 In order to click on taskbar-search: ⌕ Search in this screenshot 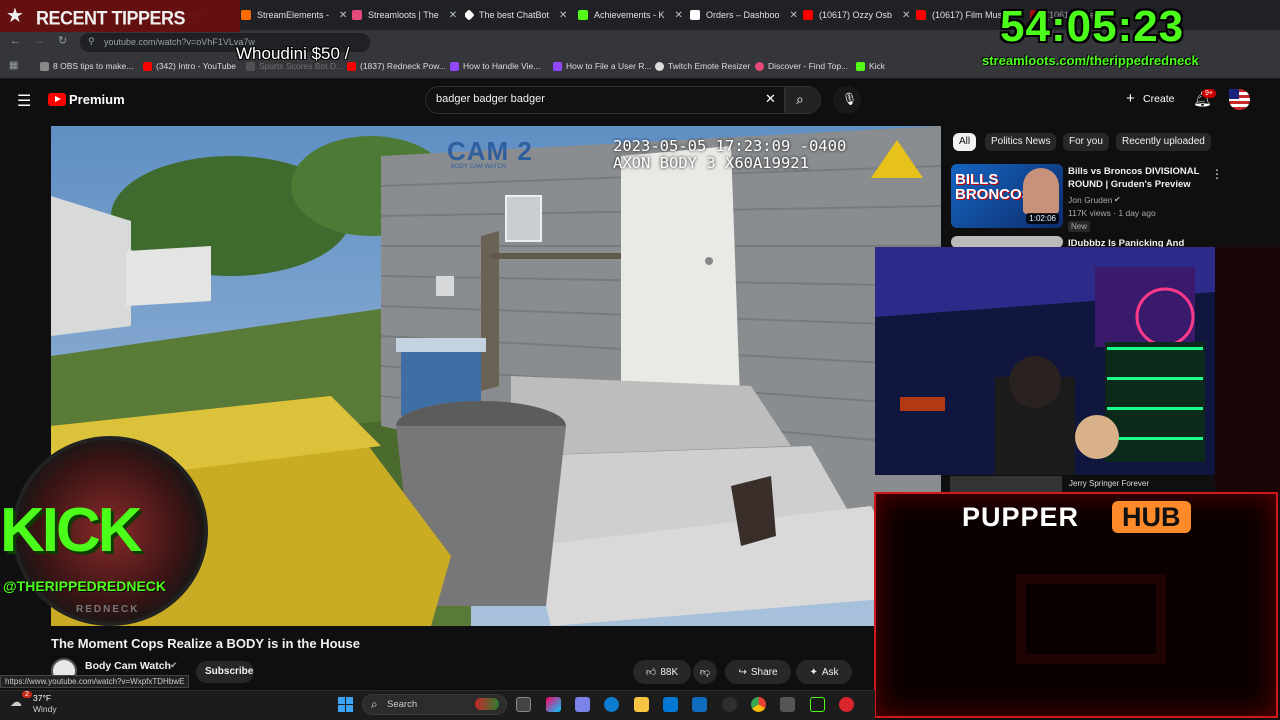, I will do `click(434, 704)`.